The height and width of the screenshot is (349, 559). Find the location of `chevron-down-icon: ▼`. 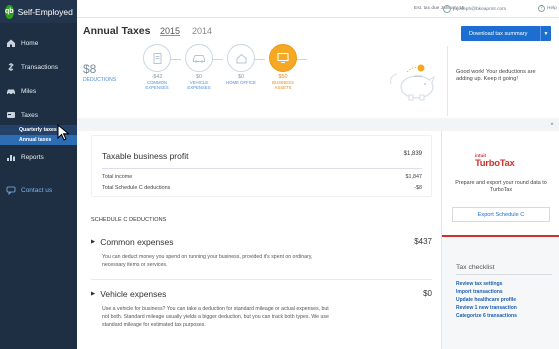

chevron-down-icon: ▼ is located at coordinates (545, 33).